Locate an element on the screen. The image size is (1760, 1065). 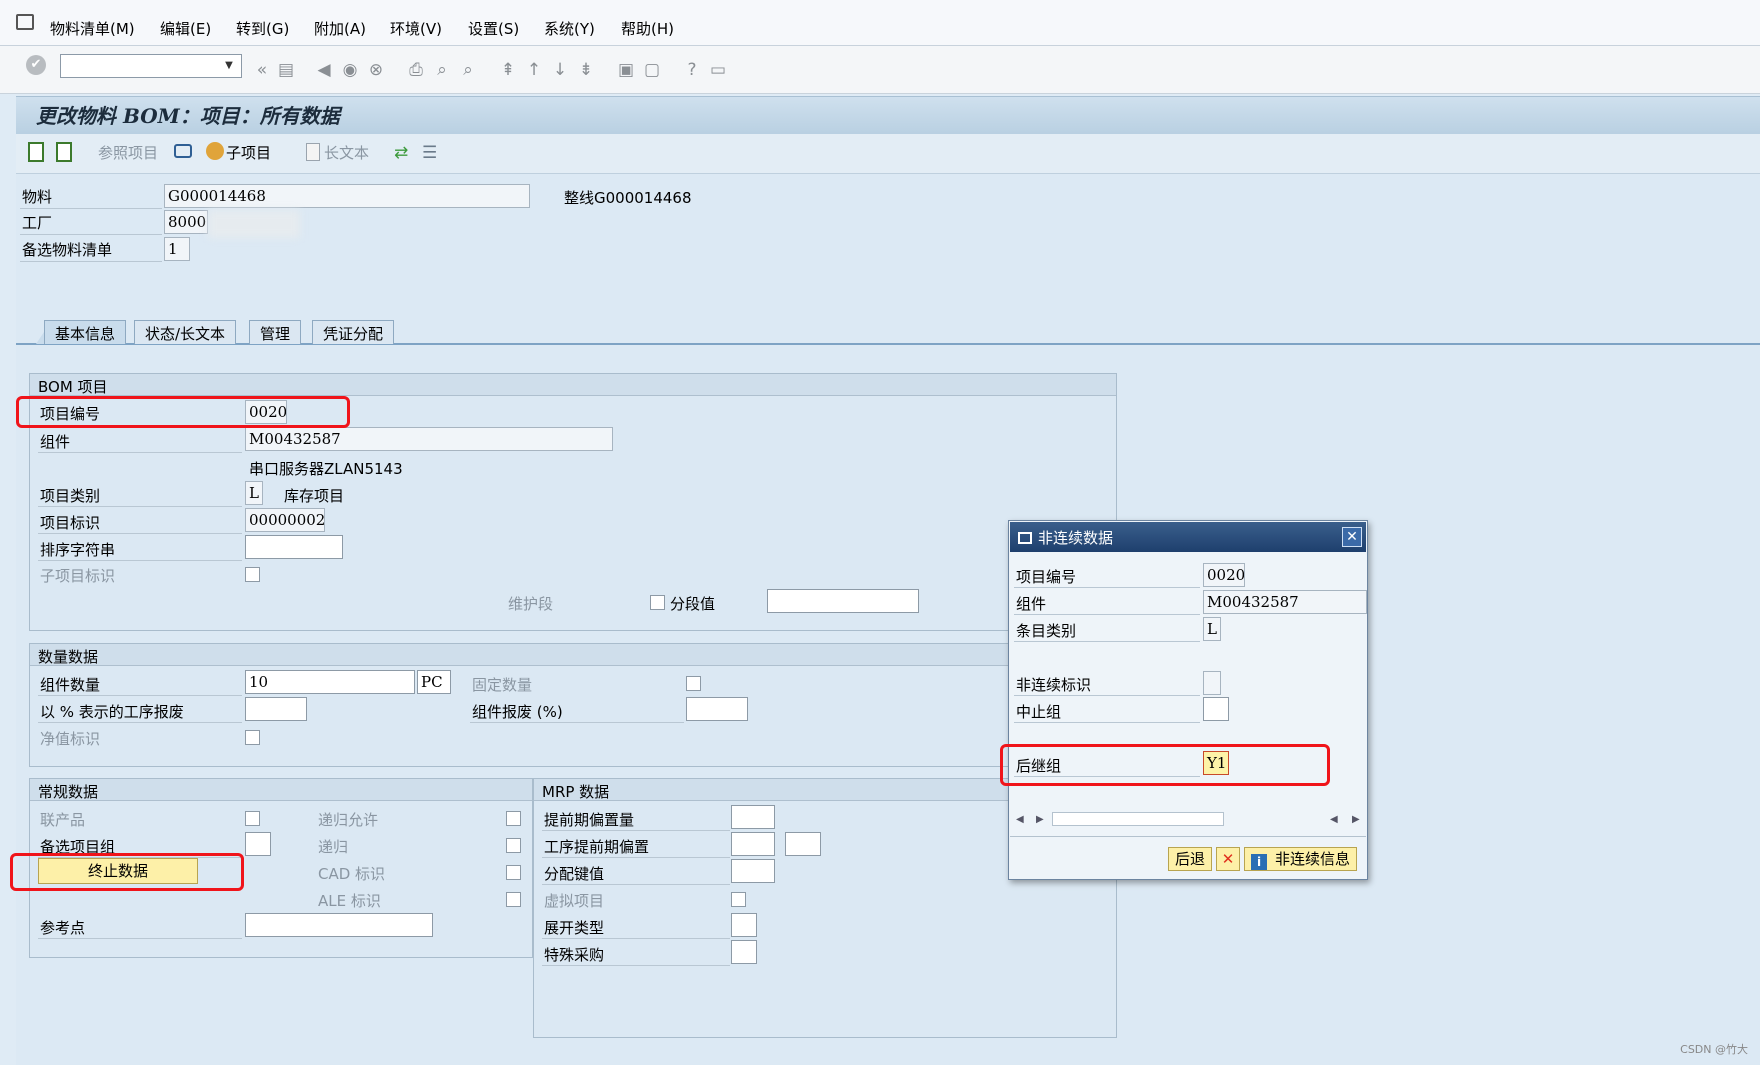
tab-status-longtext: 状态/长文本 is located at coordinates (185, 332).